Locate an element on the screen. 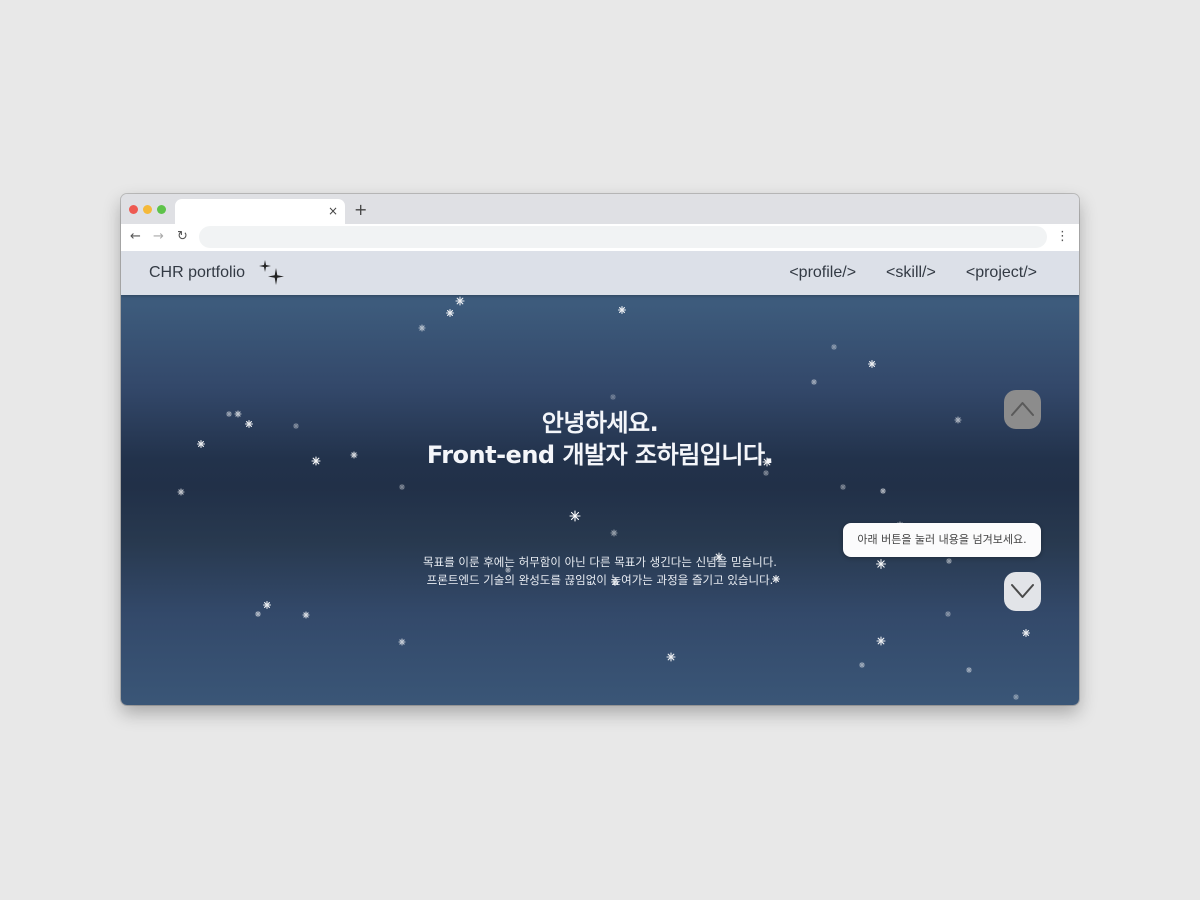  scroll-up-button is located at coordinates (1022, 409).